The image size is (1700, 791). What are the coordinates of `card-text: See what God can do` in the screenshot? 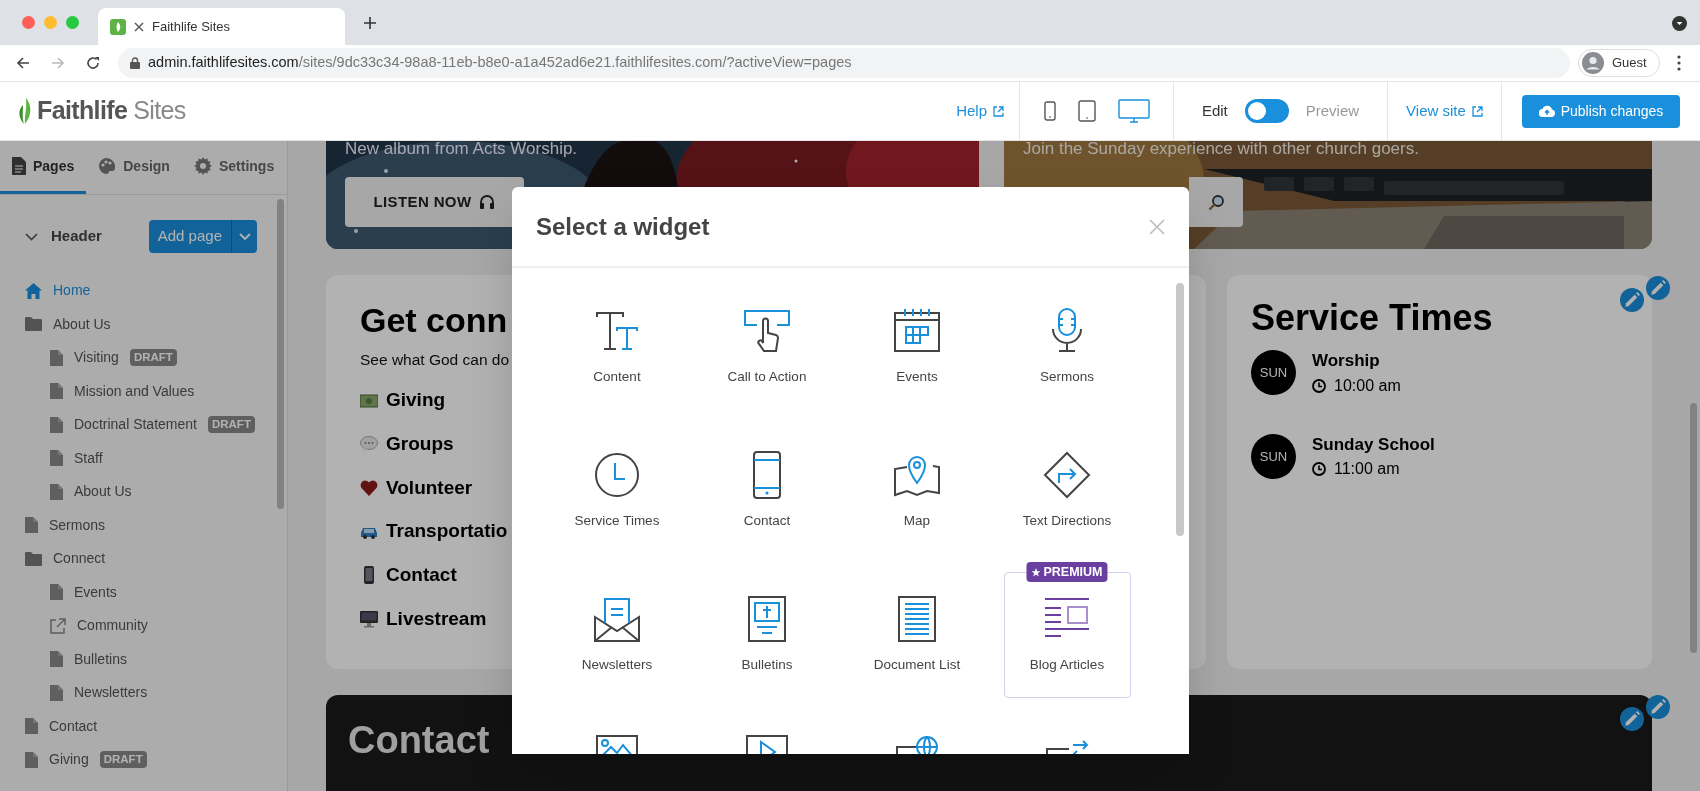 It's located at (435, 359).